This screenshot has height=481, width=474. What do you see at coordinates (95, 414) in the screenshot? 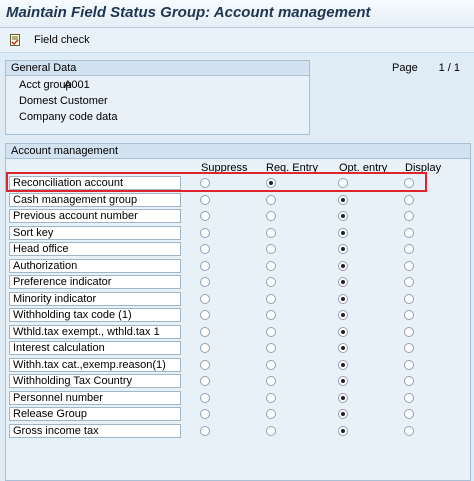
I see `field-row: Release Group` at bounding box center [95, 414].